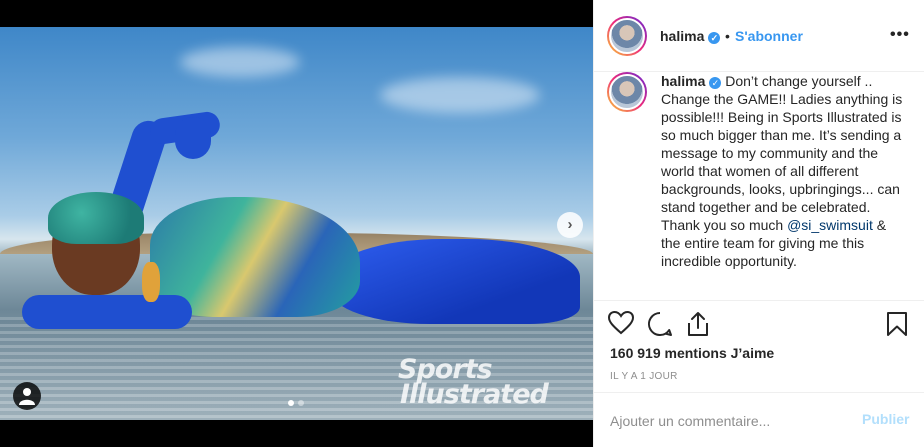 The image size is (924, 447). What do you see at coordinates (291, 403) in the screenshot?
I see `carousel-dot-active` at bounding box center [291, 403].